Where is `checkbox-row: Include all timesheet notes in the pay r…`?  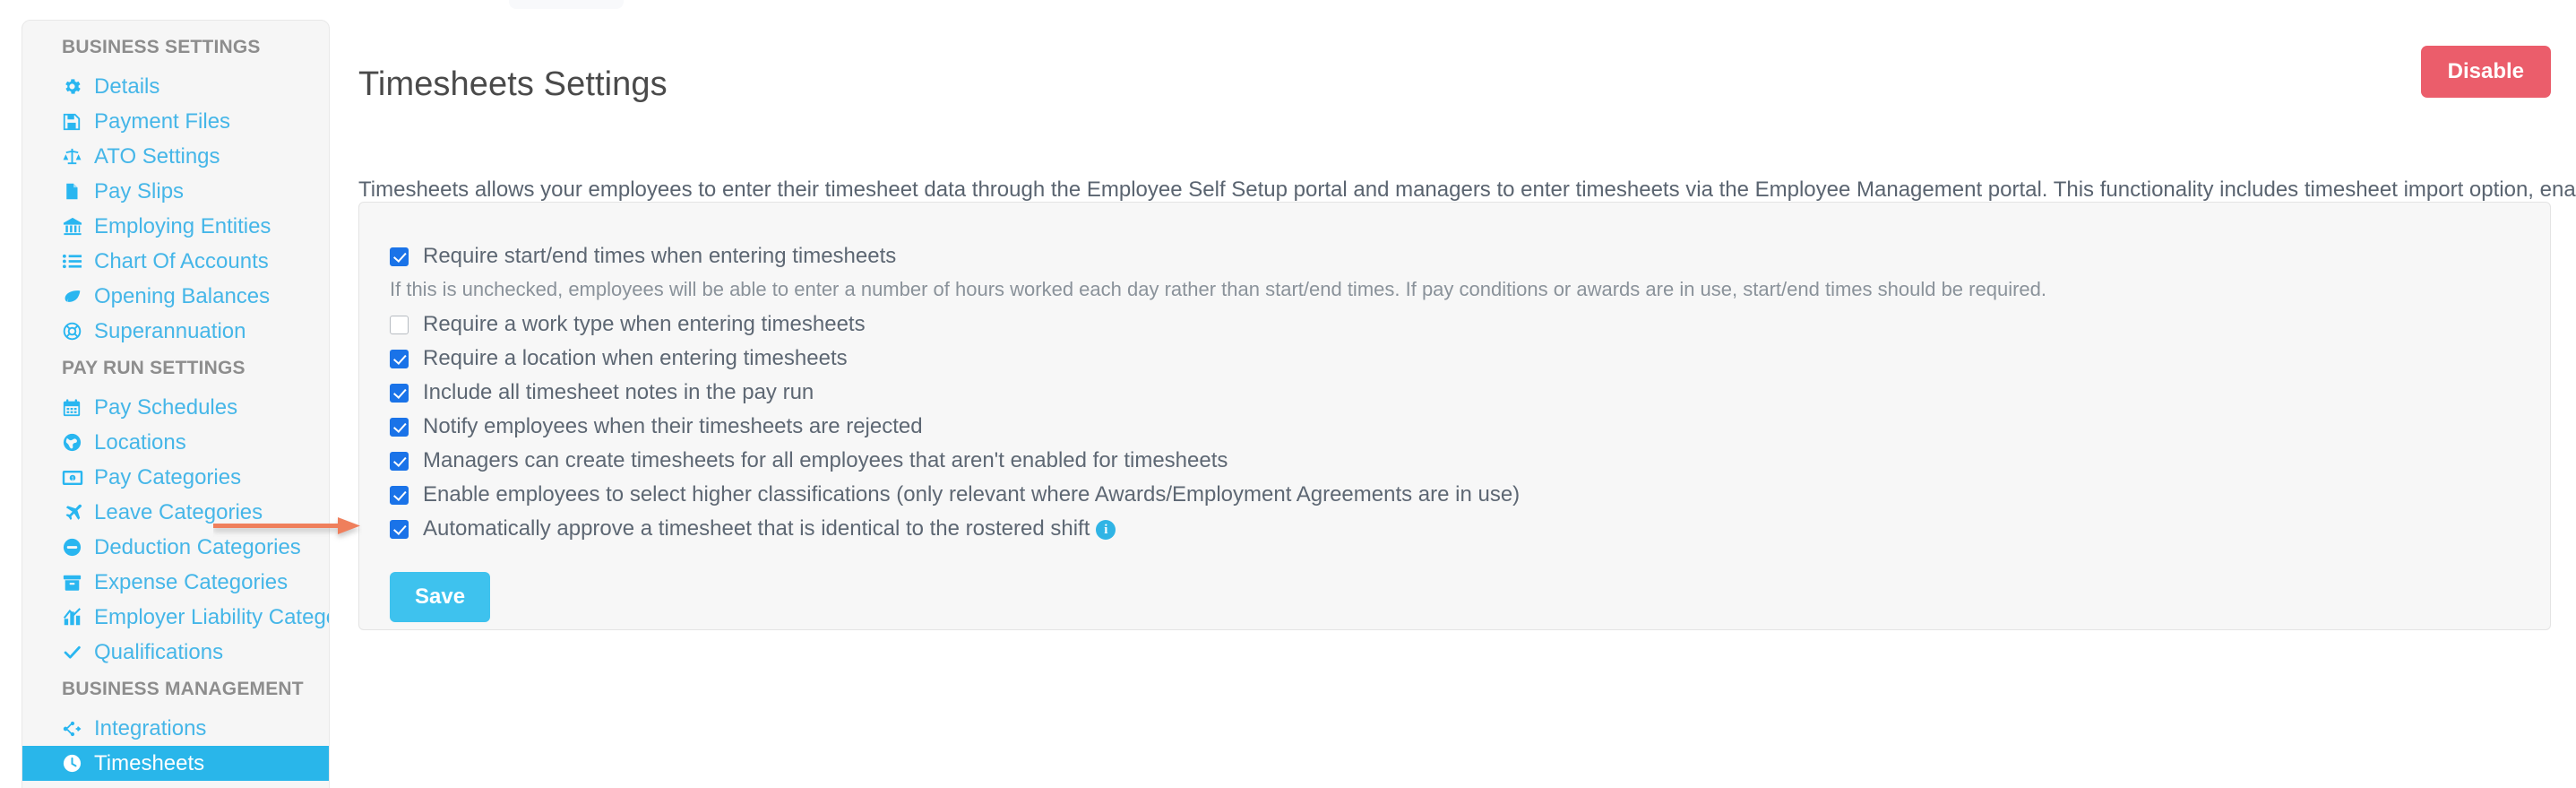
checkbox-row: Include all timesheet notes in the pay r… is located at coordinates (1454, 395).